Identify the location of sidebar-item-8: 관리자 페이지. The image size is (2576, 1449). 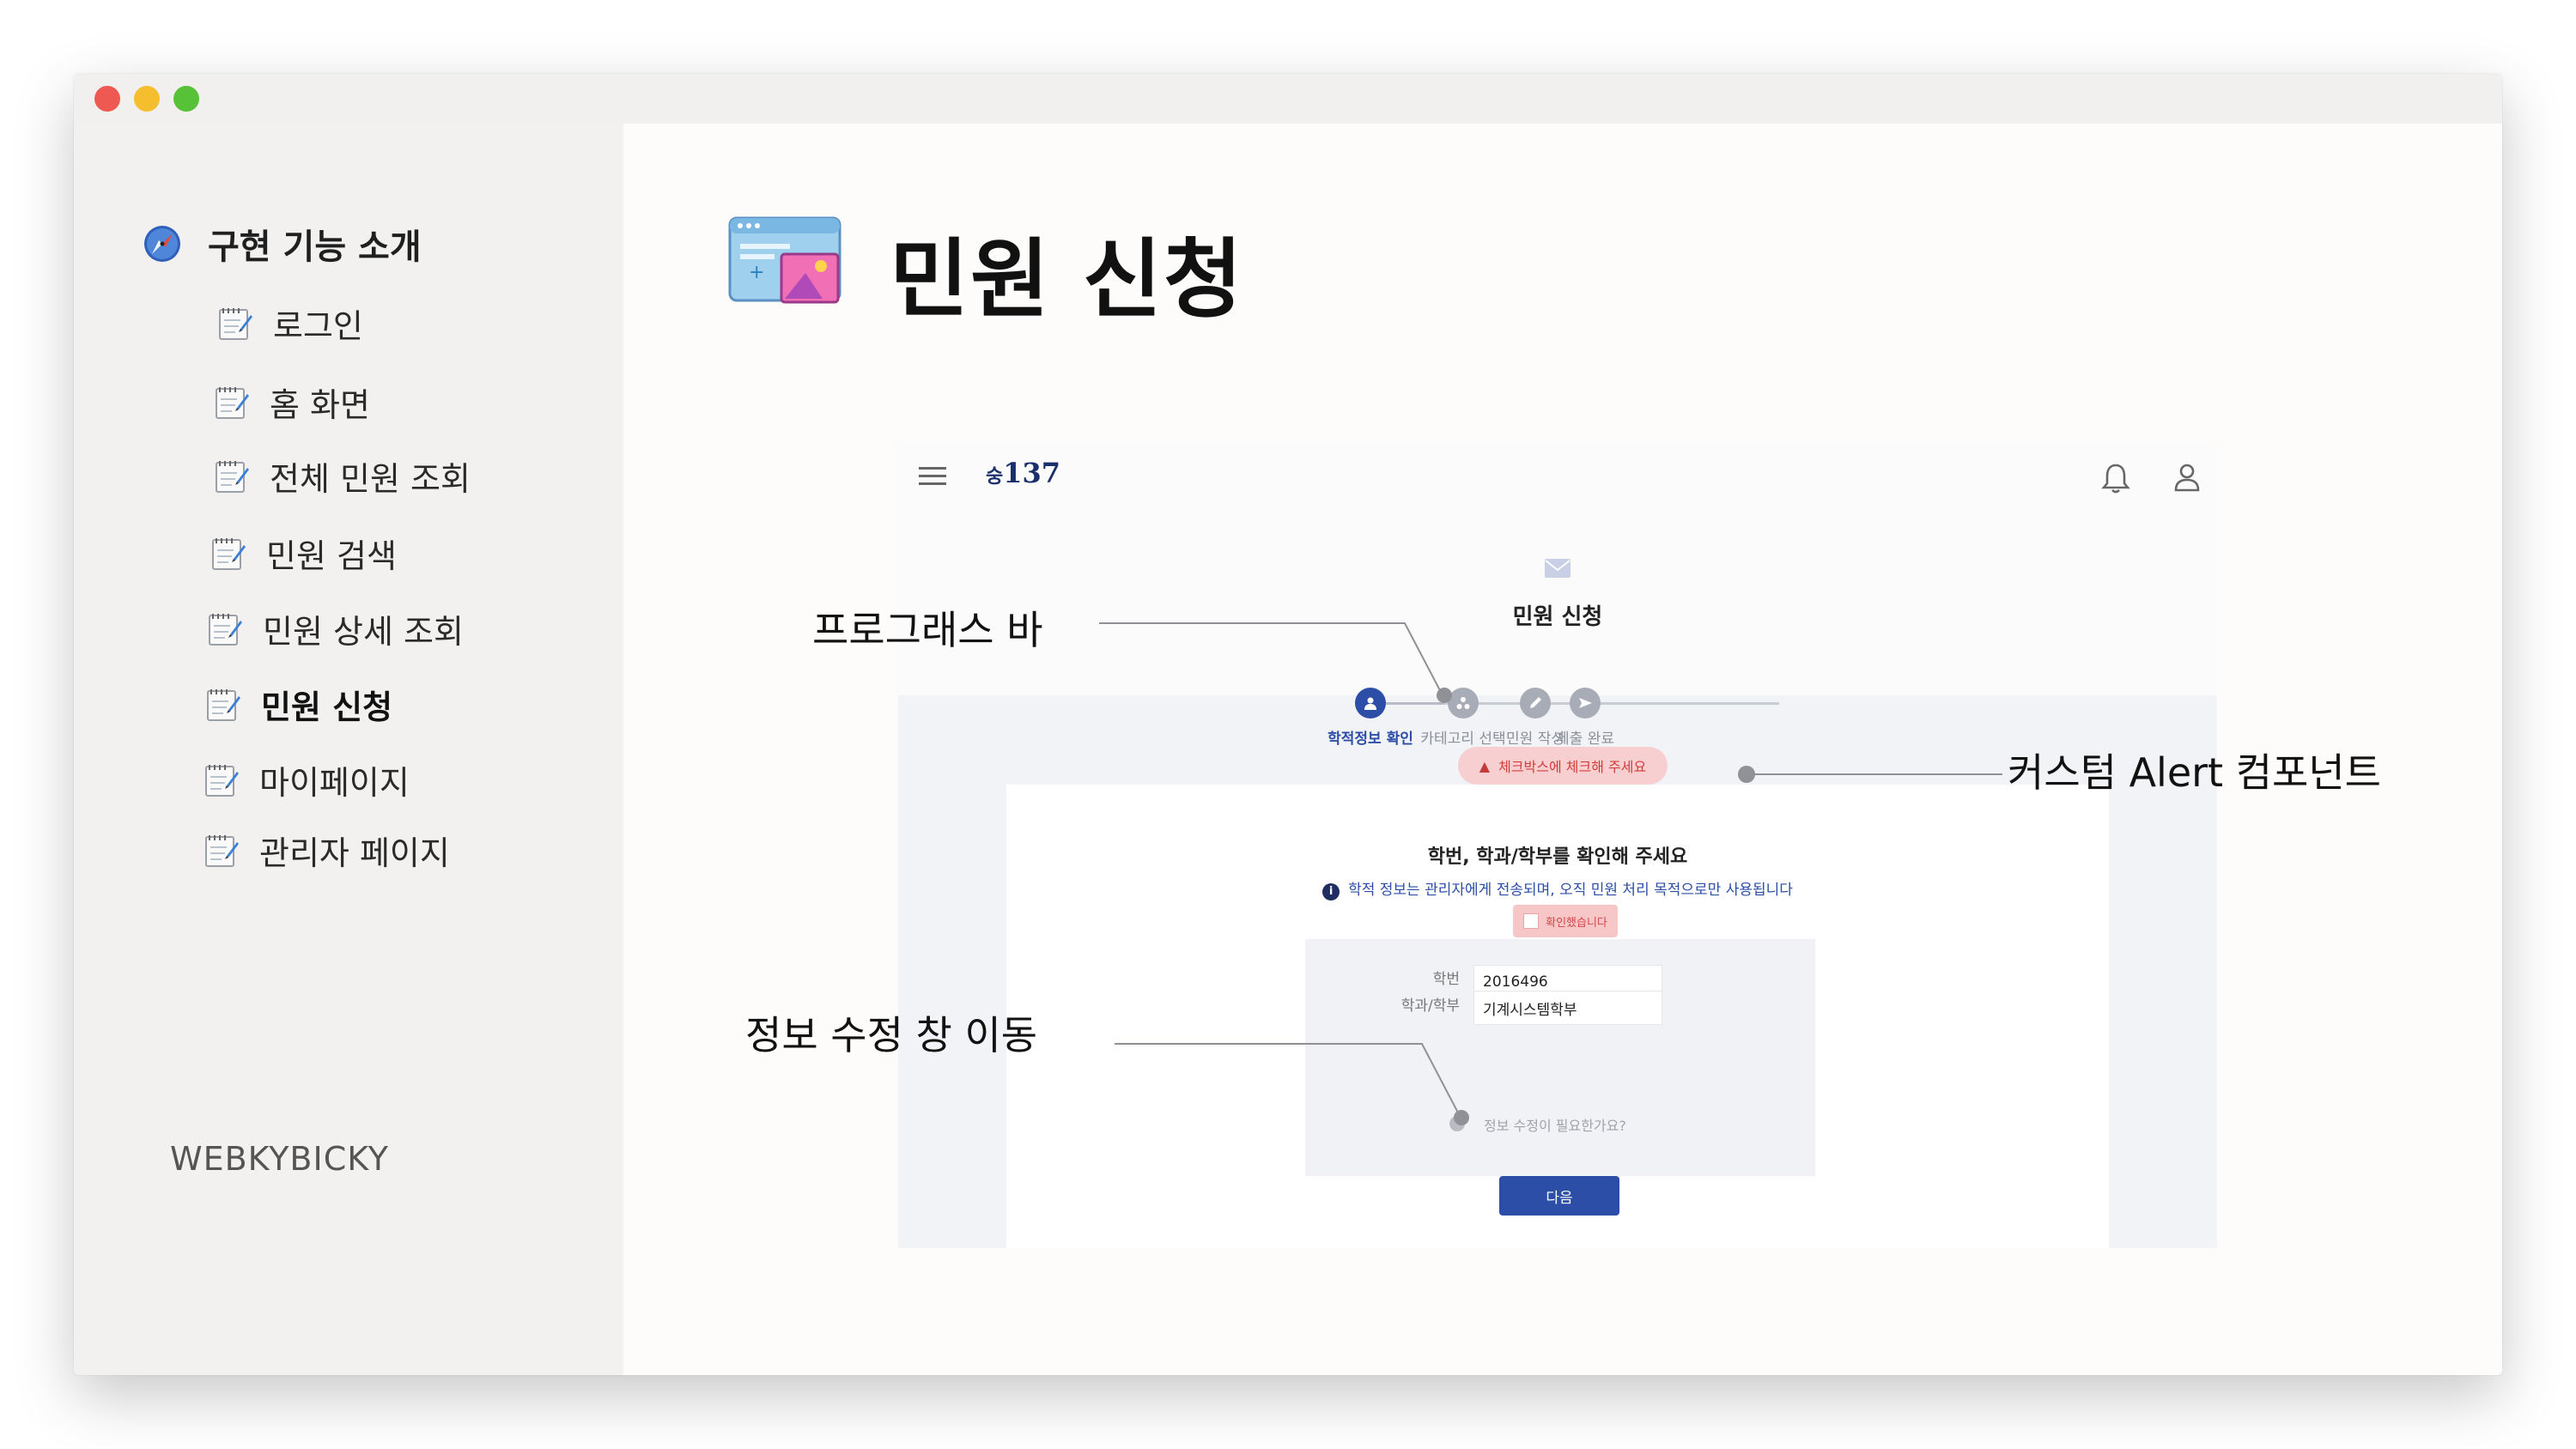
(325, 850).